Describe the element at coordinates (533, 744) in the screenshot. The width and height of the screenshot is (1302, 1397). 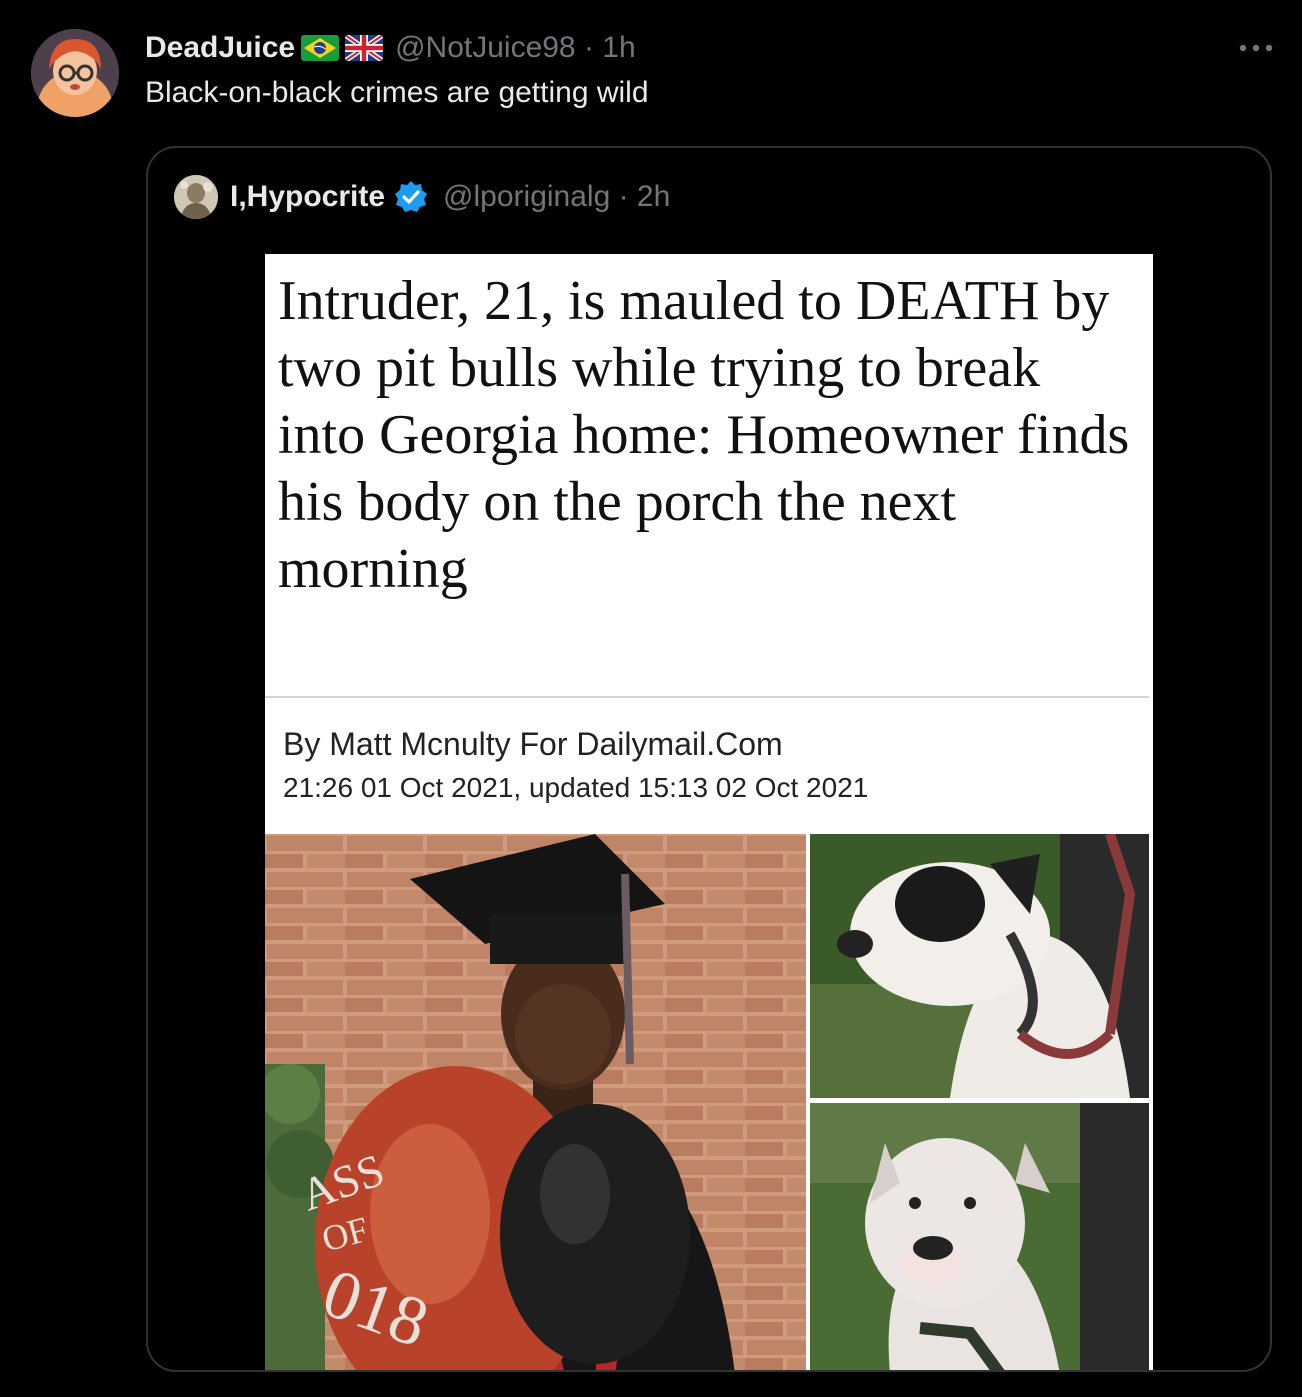
I see `article-byline: By Matt Mcnulty For Dailymail.Com` at that location.